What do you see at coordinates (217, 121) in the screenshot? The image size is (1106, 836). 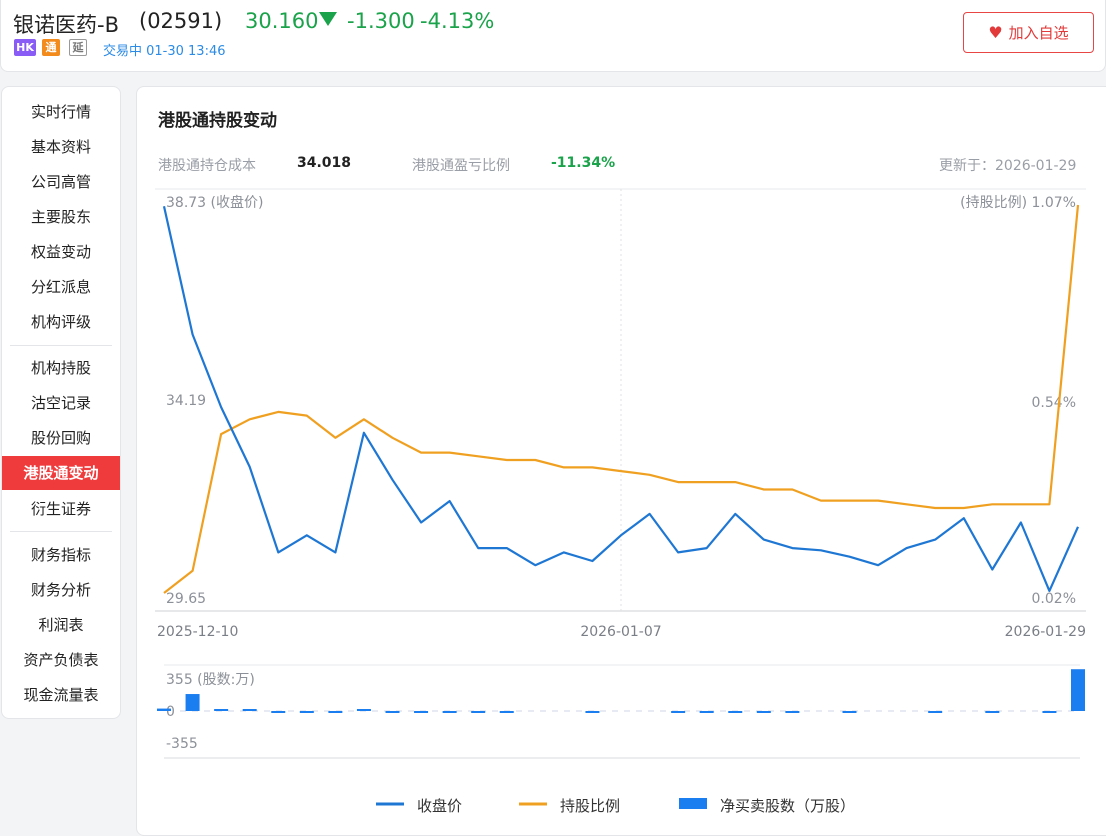 I see `page-title: 港股通持股变动` at bounding box center [217, 121].